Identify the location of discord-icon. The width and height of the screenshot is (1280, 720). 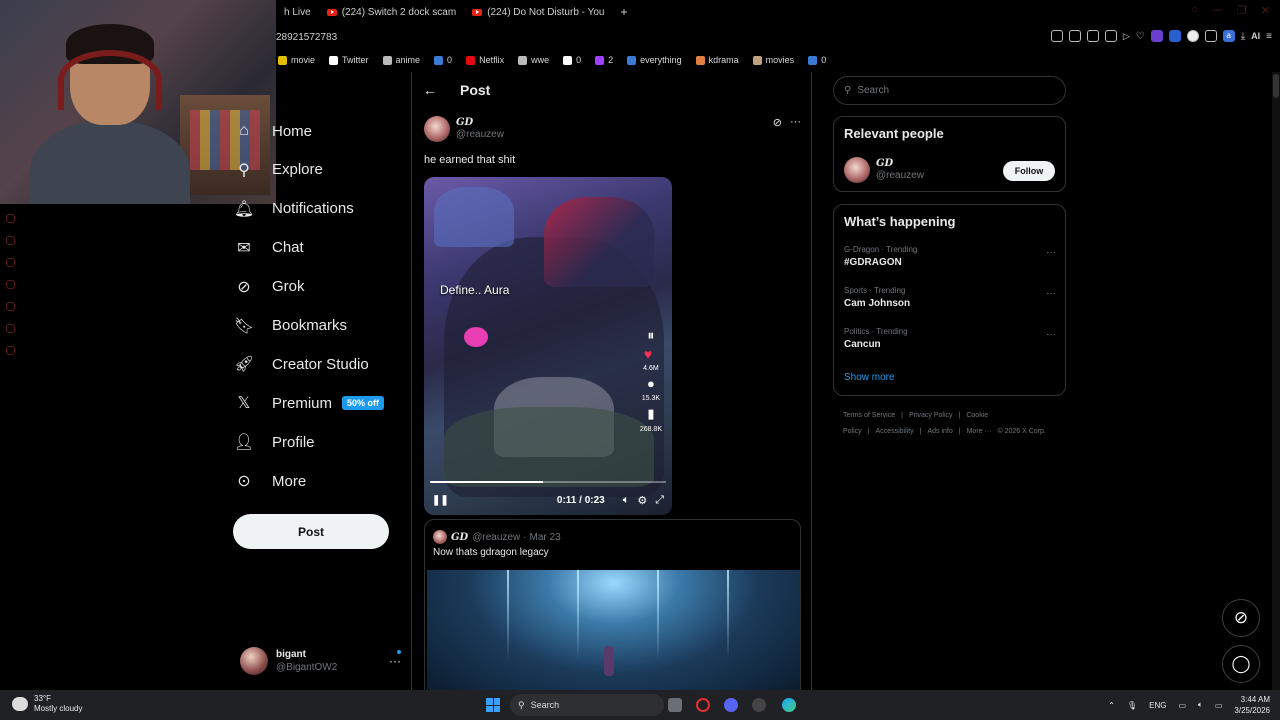
(731, 705).